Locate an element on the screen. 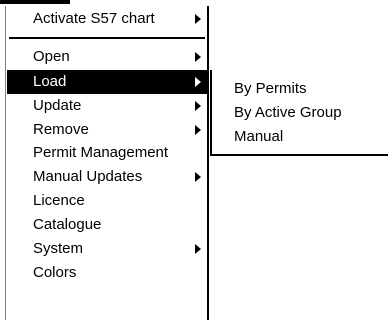  menu-item-label: Licence is located at coordinates (59, 200).